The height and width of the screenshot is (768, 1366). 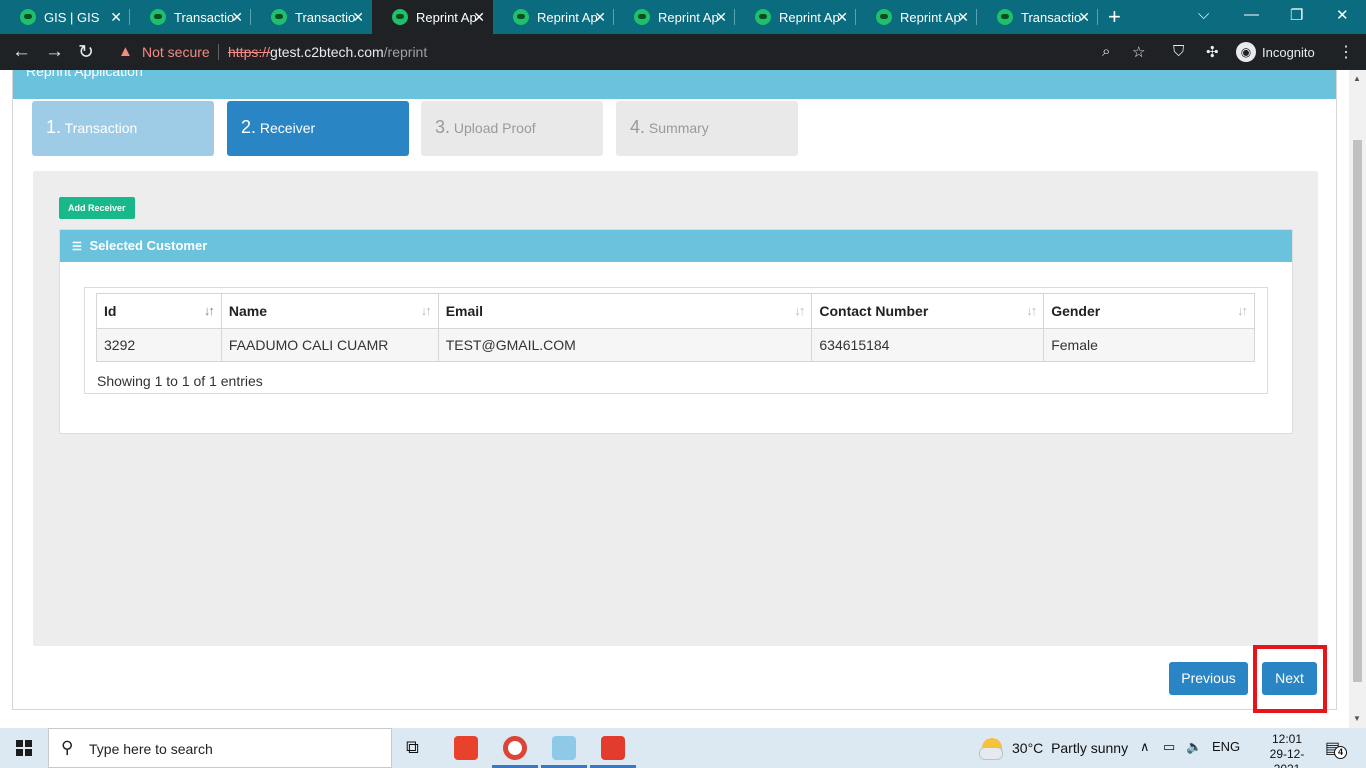 I want to click on forward-icon: →, so click(x=54, y=52).